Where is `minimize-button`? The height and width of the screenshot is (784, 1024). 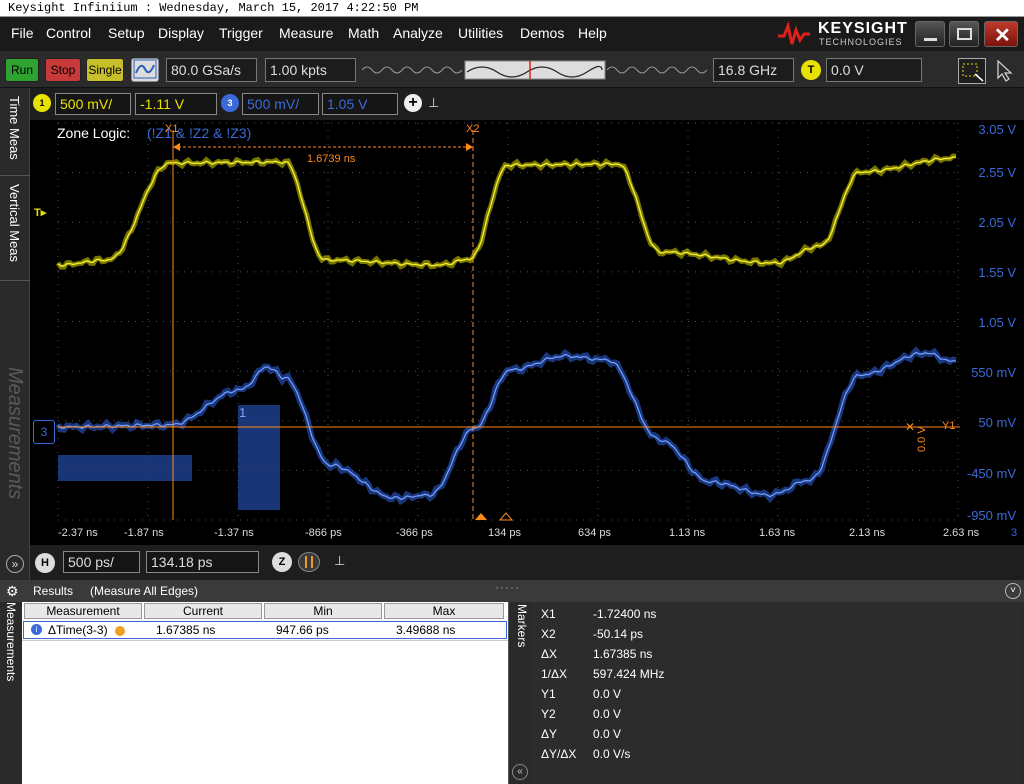
minimize-button is located at coordinates (930, 34).